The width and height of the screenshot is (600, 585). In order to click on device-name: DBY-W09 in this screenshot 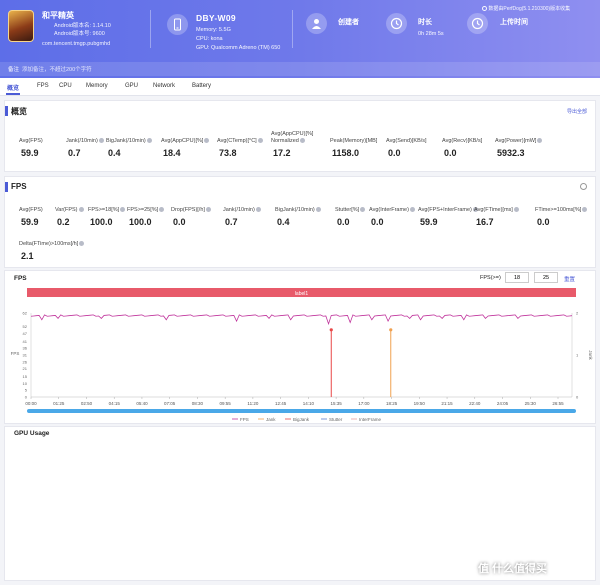, I will do `click(216, 18)`.